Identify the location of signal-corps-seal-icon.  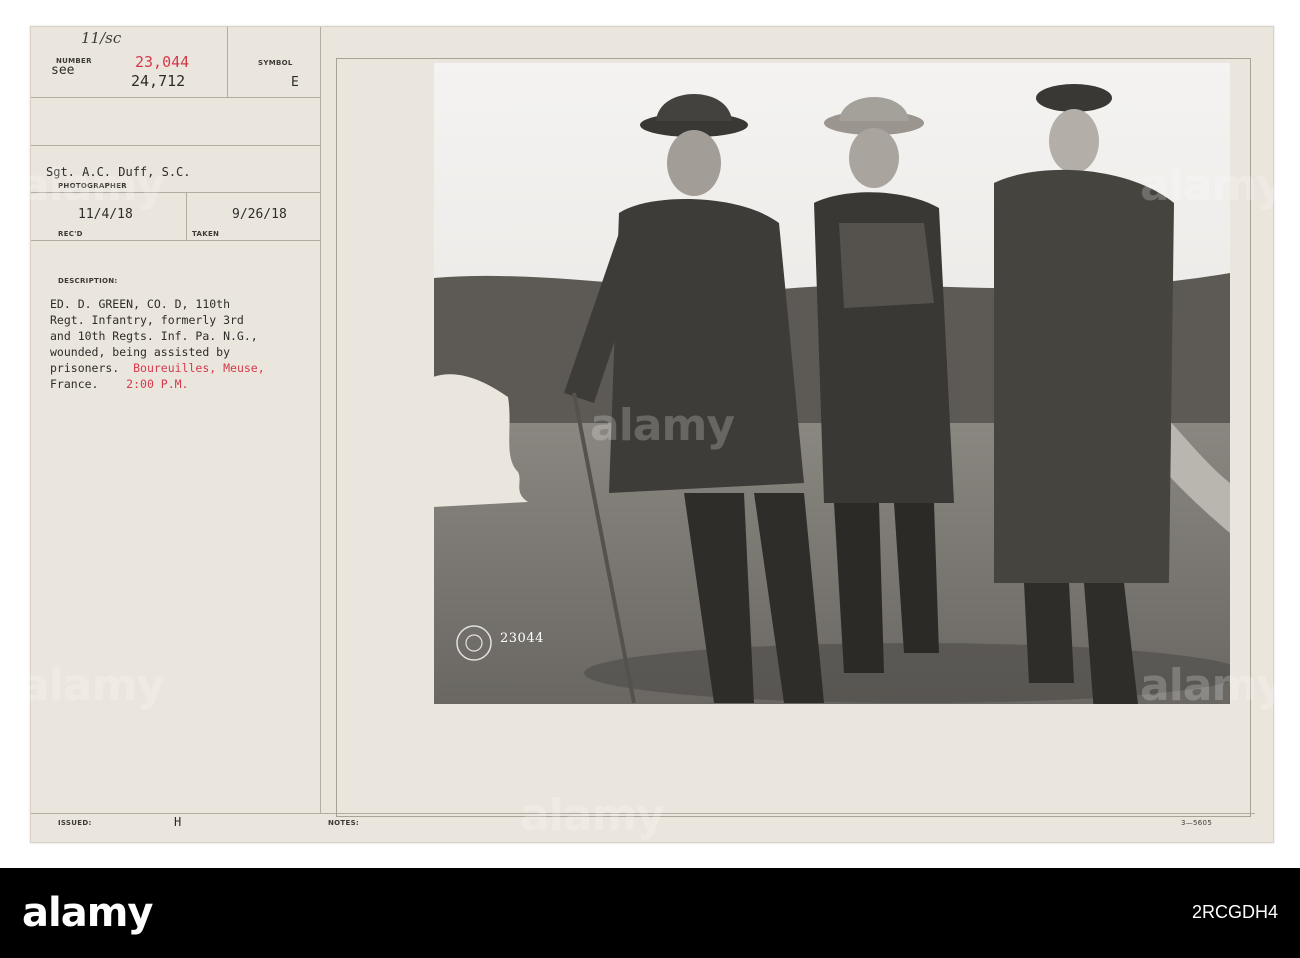
(474, 643).